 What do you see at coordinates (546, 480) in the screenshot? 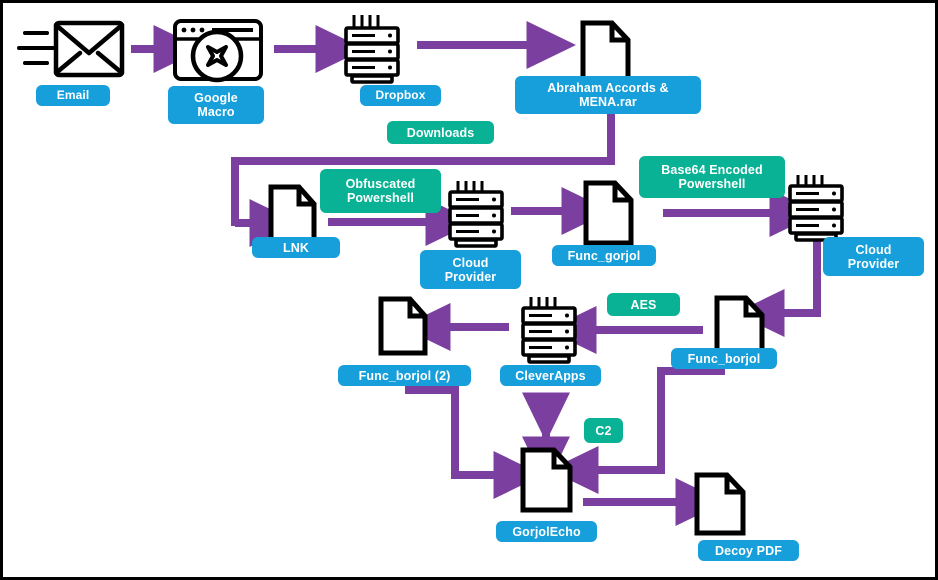
I see `document-icon-gorjolecho` at bounding box center [546, 480].